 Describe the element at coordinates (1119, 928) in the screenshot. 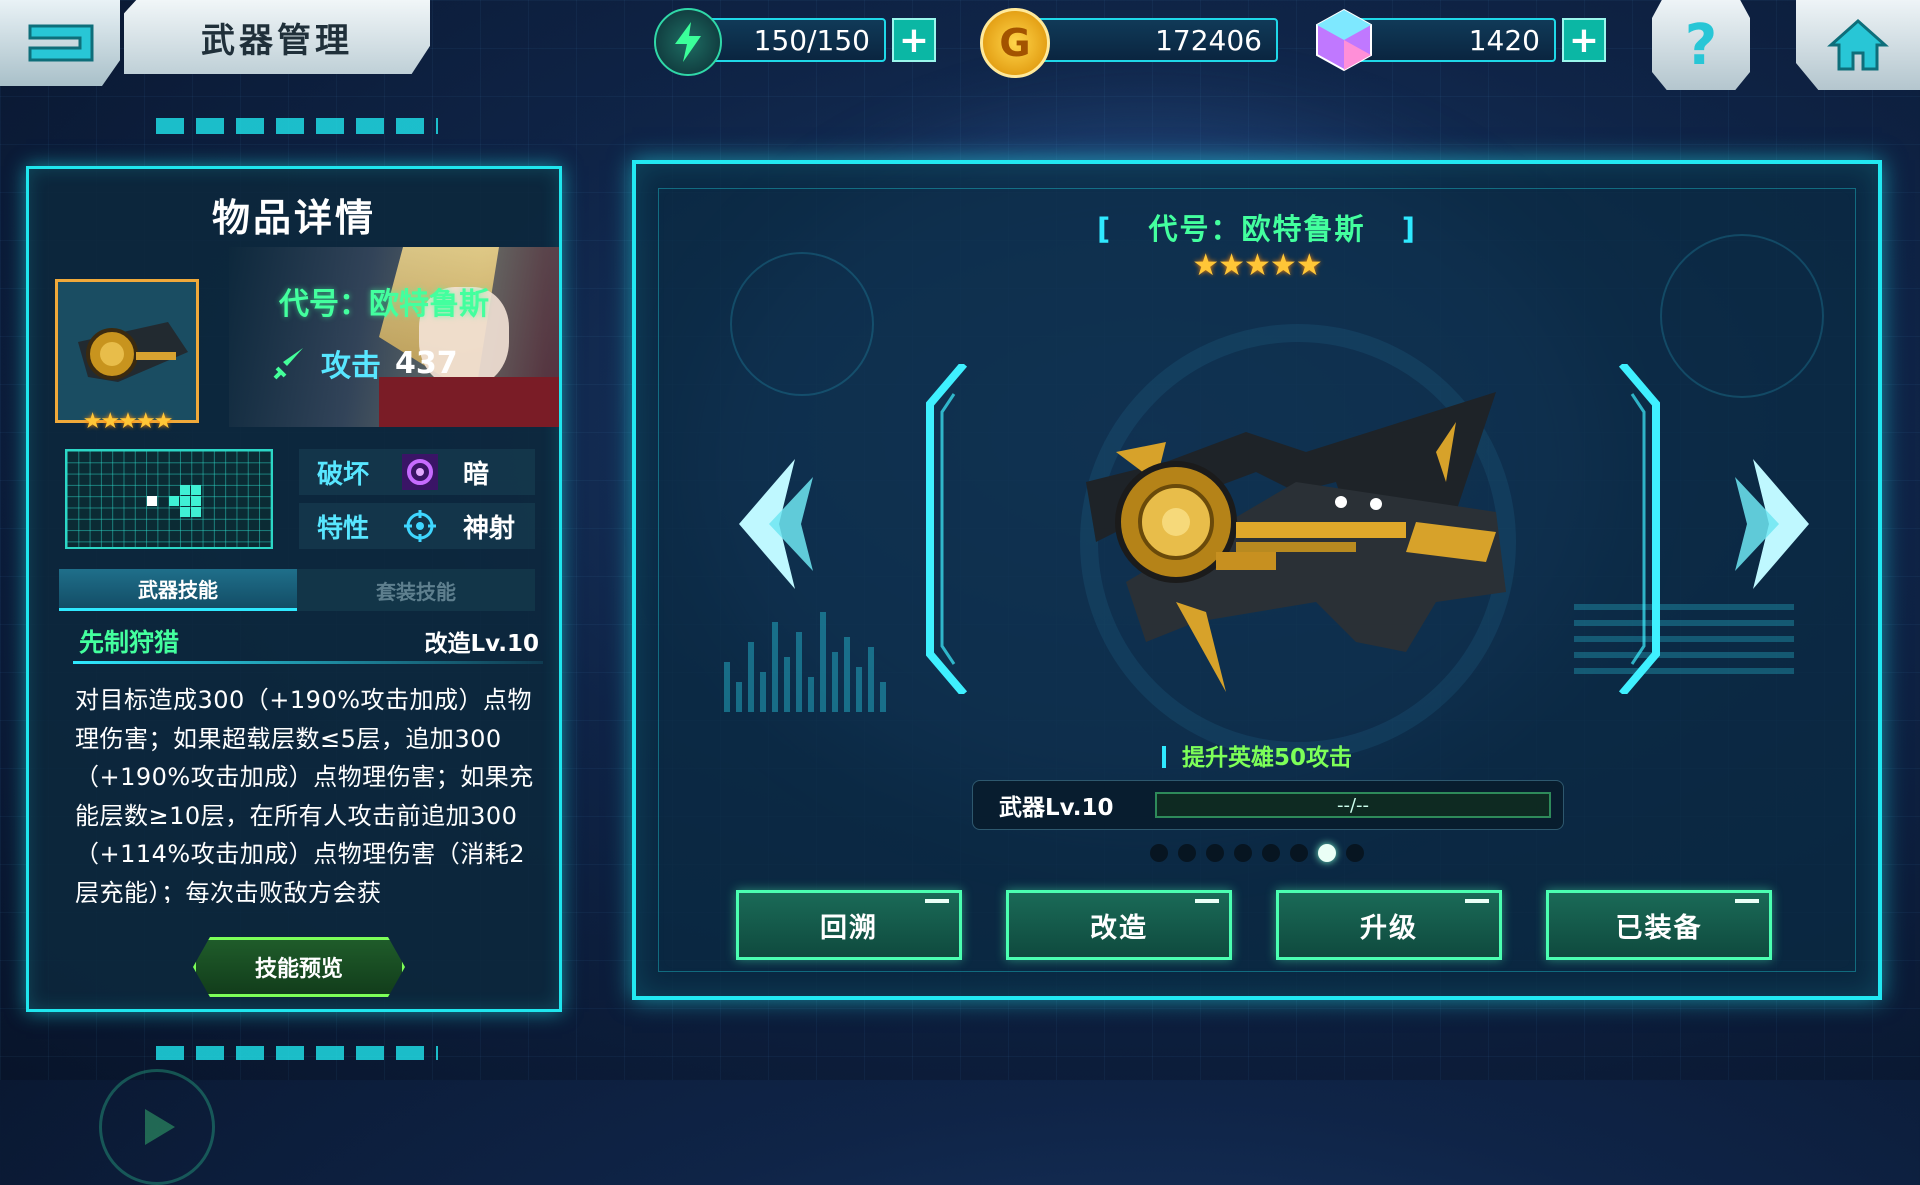

I see `modify-label: 改造` at that location.